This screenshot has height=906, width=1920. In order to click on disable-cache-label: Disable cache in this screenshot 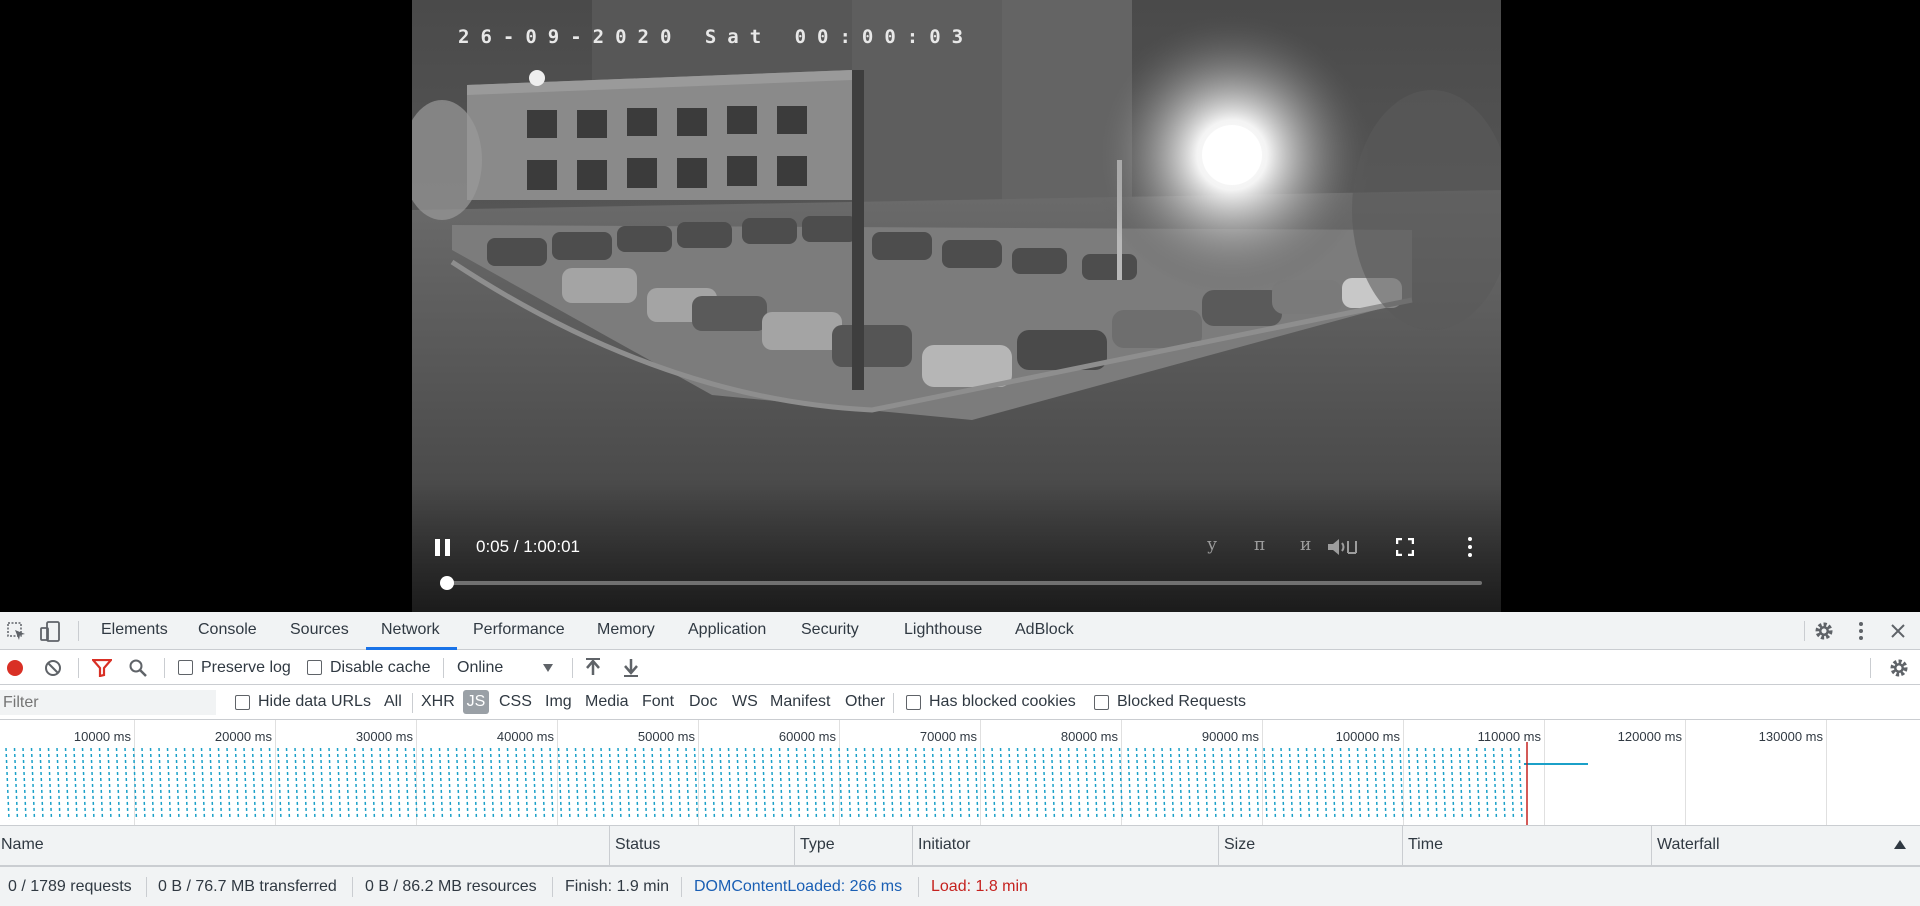, I will do `click(380, 667)`.